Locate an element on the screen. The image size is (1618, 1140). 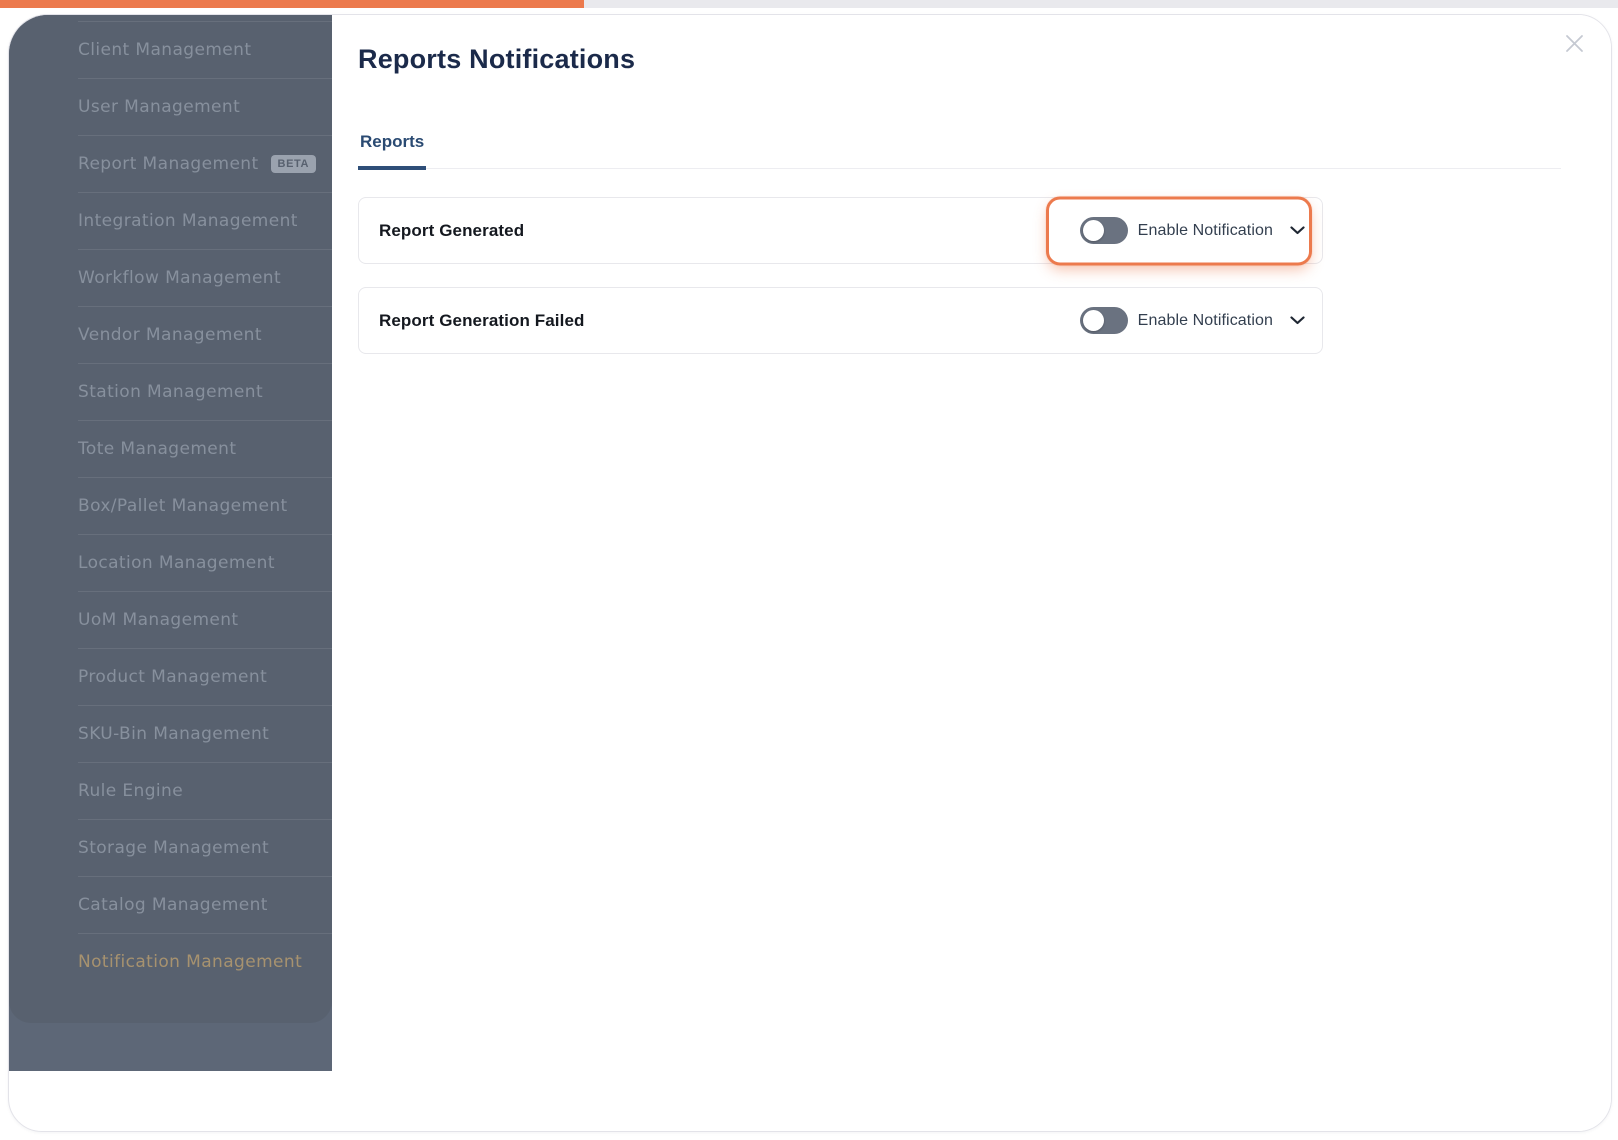
sidebar-item-label: Box/Pallet Management is located at coordinates (183, 506).